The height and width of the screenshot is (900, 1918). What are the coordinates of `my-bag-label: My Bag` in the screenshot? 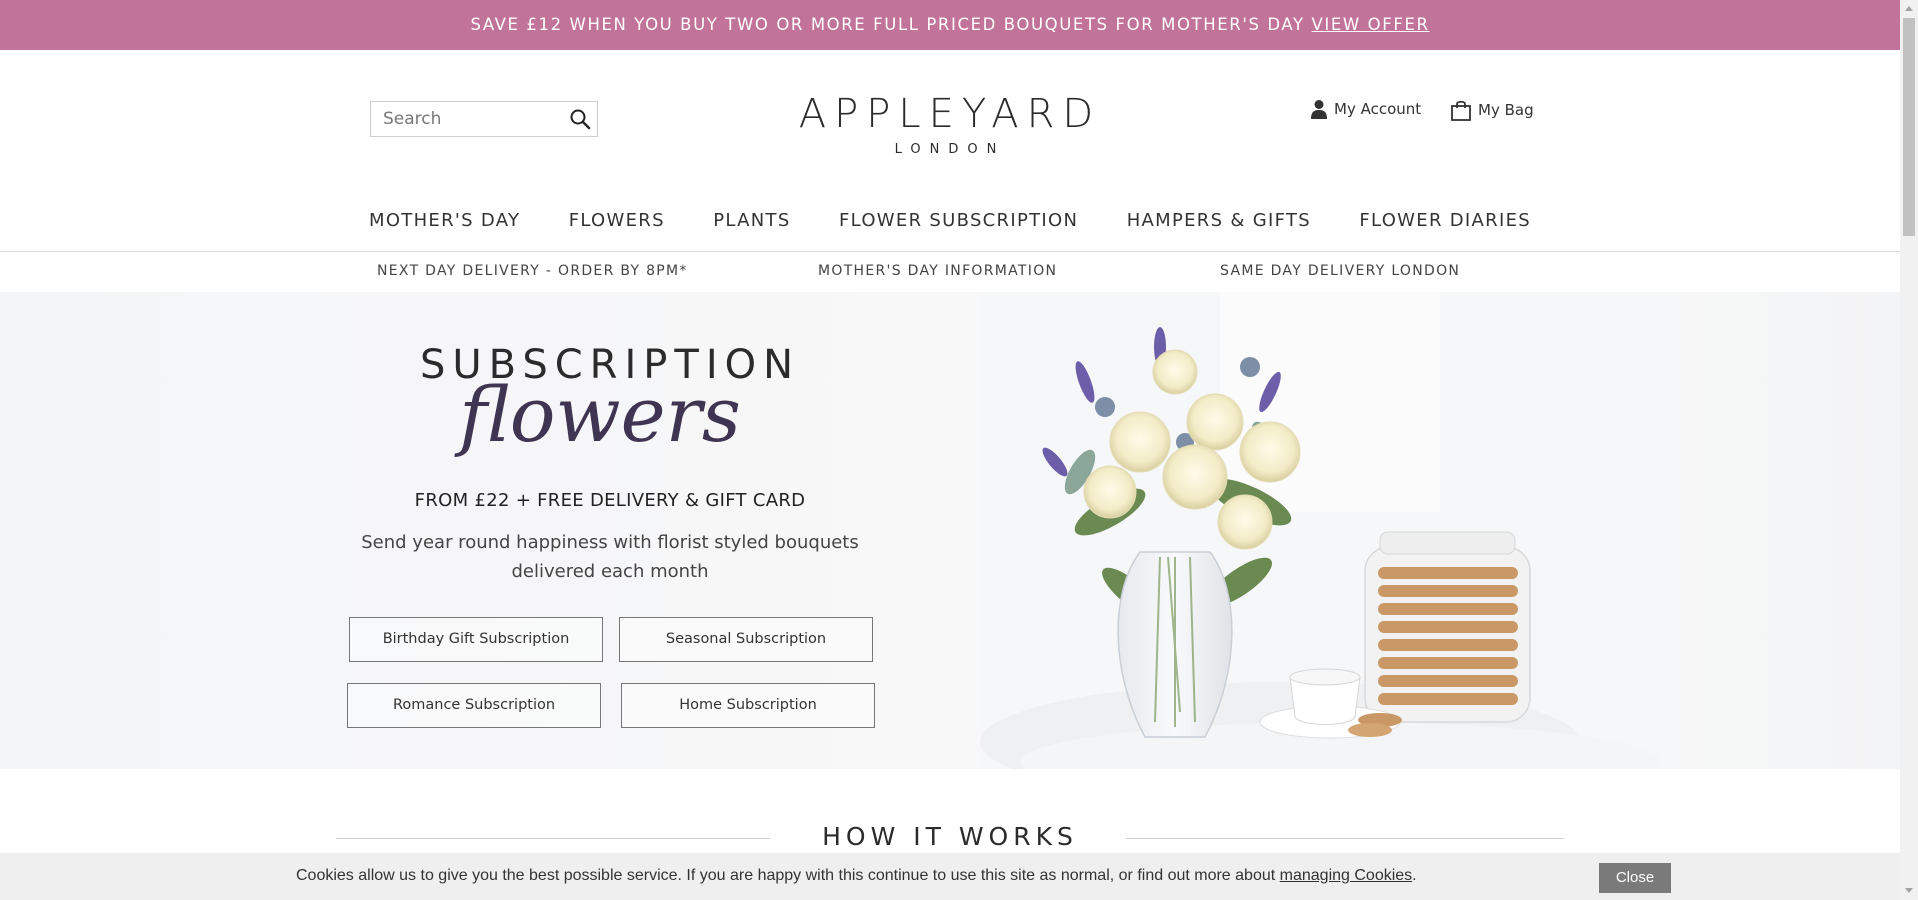 It's located at (1506, 110).